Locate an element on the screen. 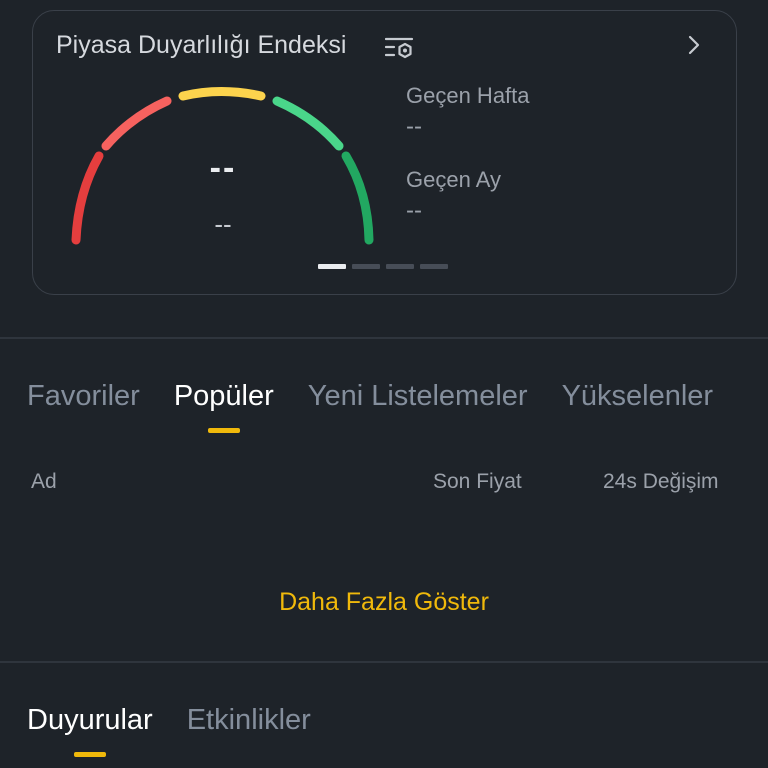  tab-favorites: Favoriler is located at coordinates (83, 396).